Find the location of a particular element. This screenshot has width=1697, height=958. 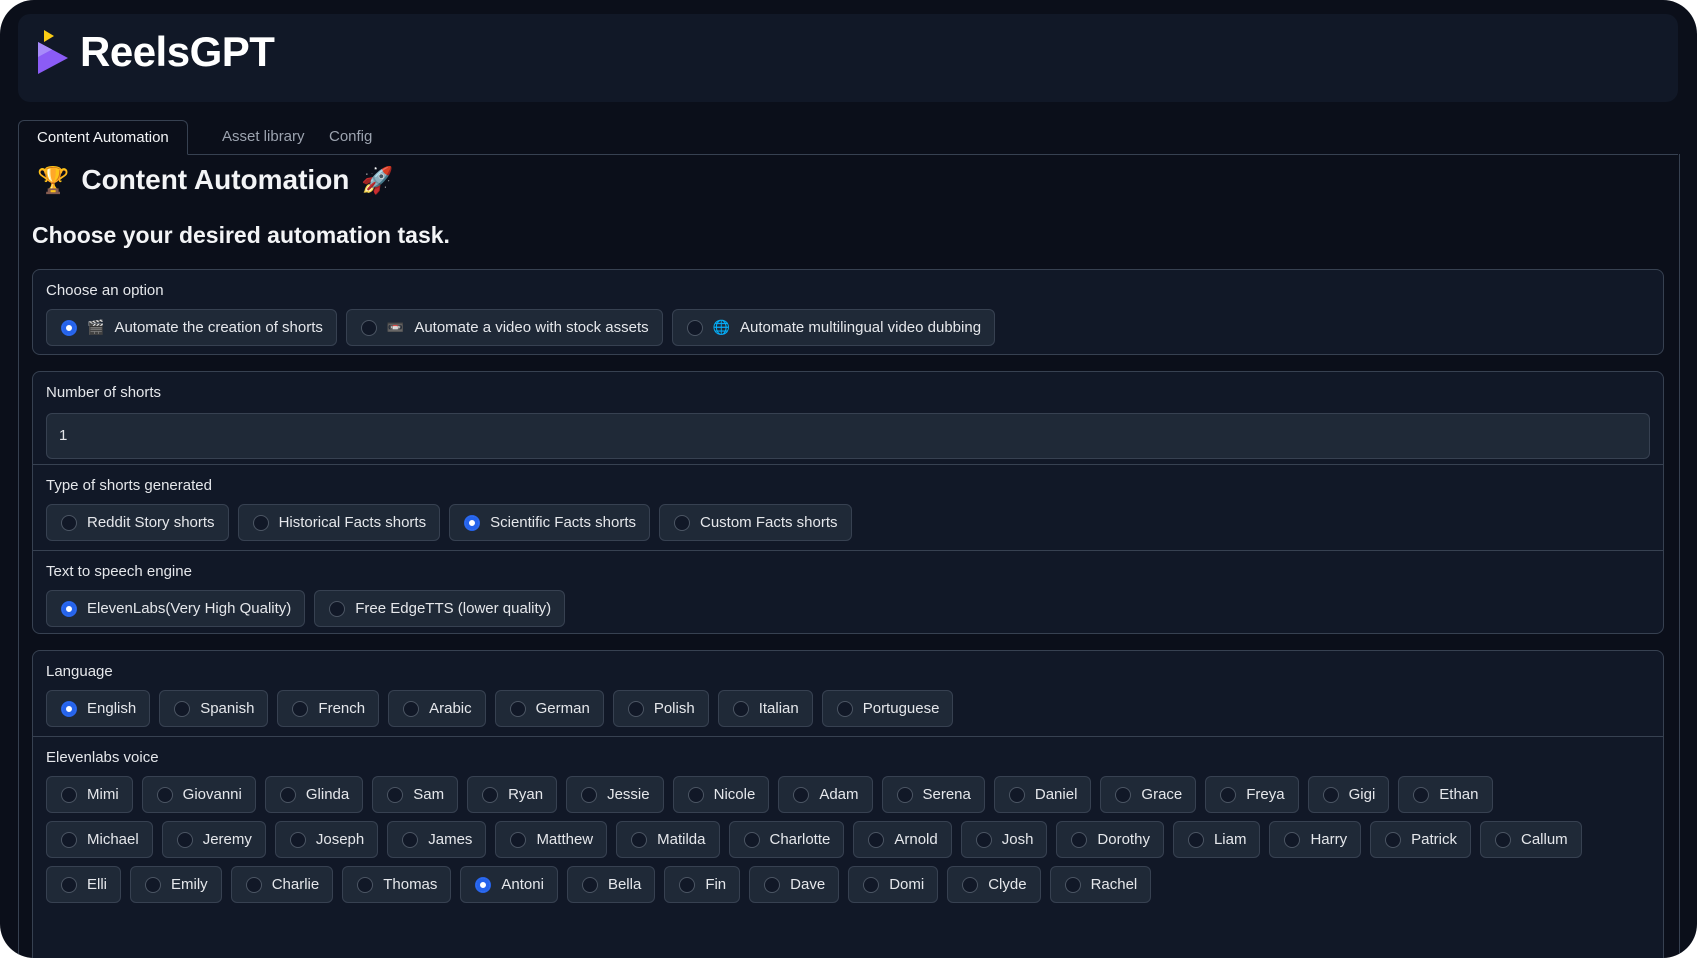

option-label: Patrick is located at coordinates (1434, 839).